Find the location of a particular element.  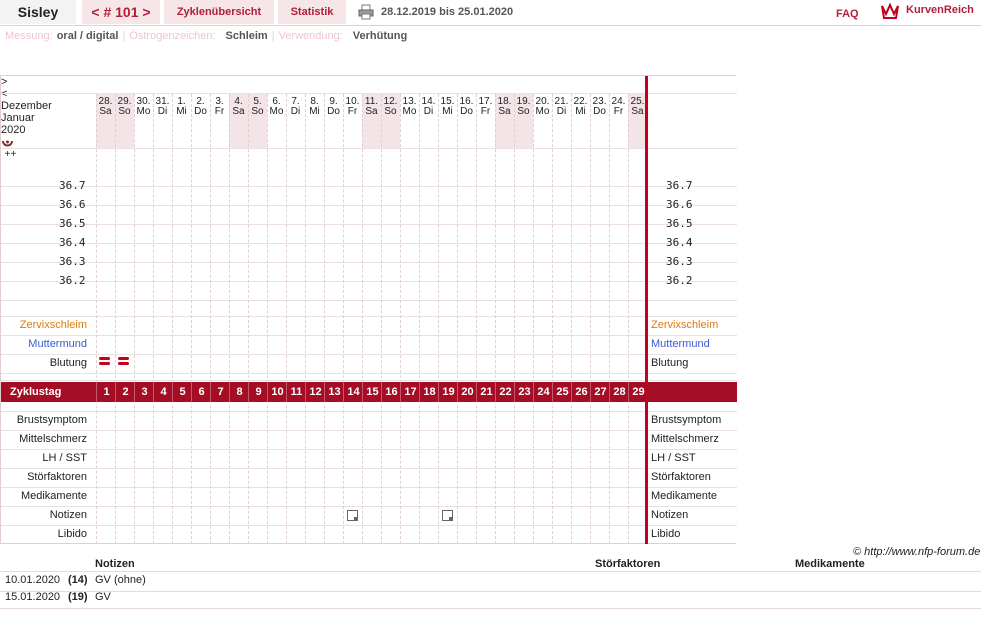

row-label-right: Libido is located at coordinates (666, 534).